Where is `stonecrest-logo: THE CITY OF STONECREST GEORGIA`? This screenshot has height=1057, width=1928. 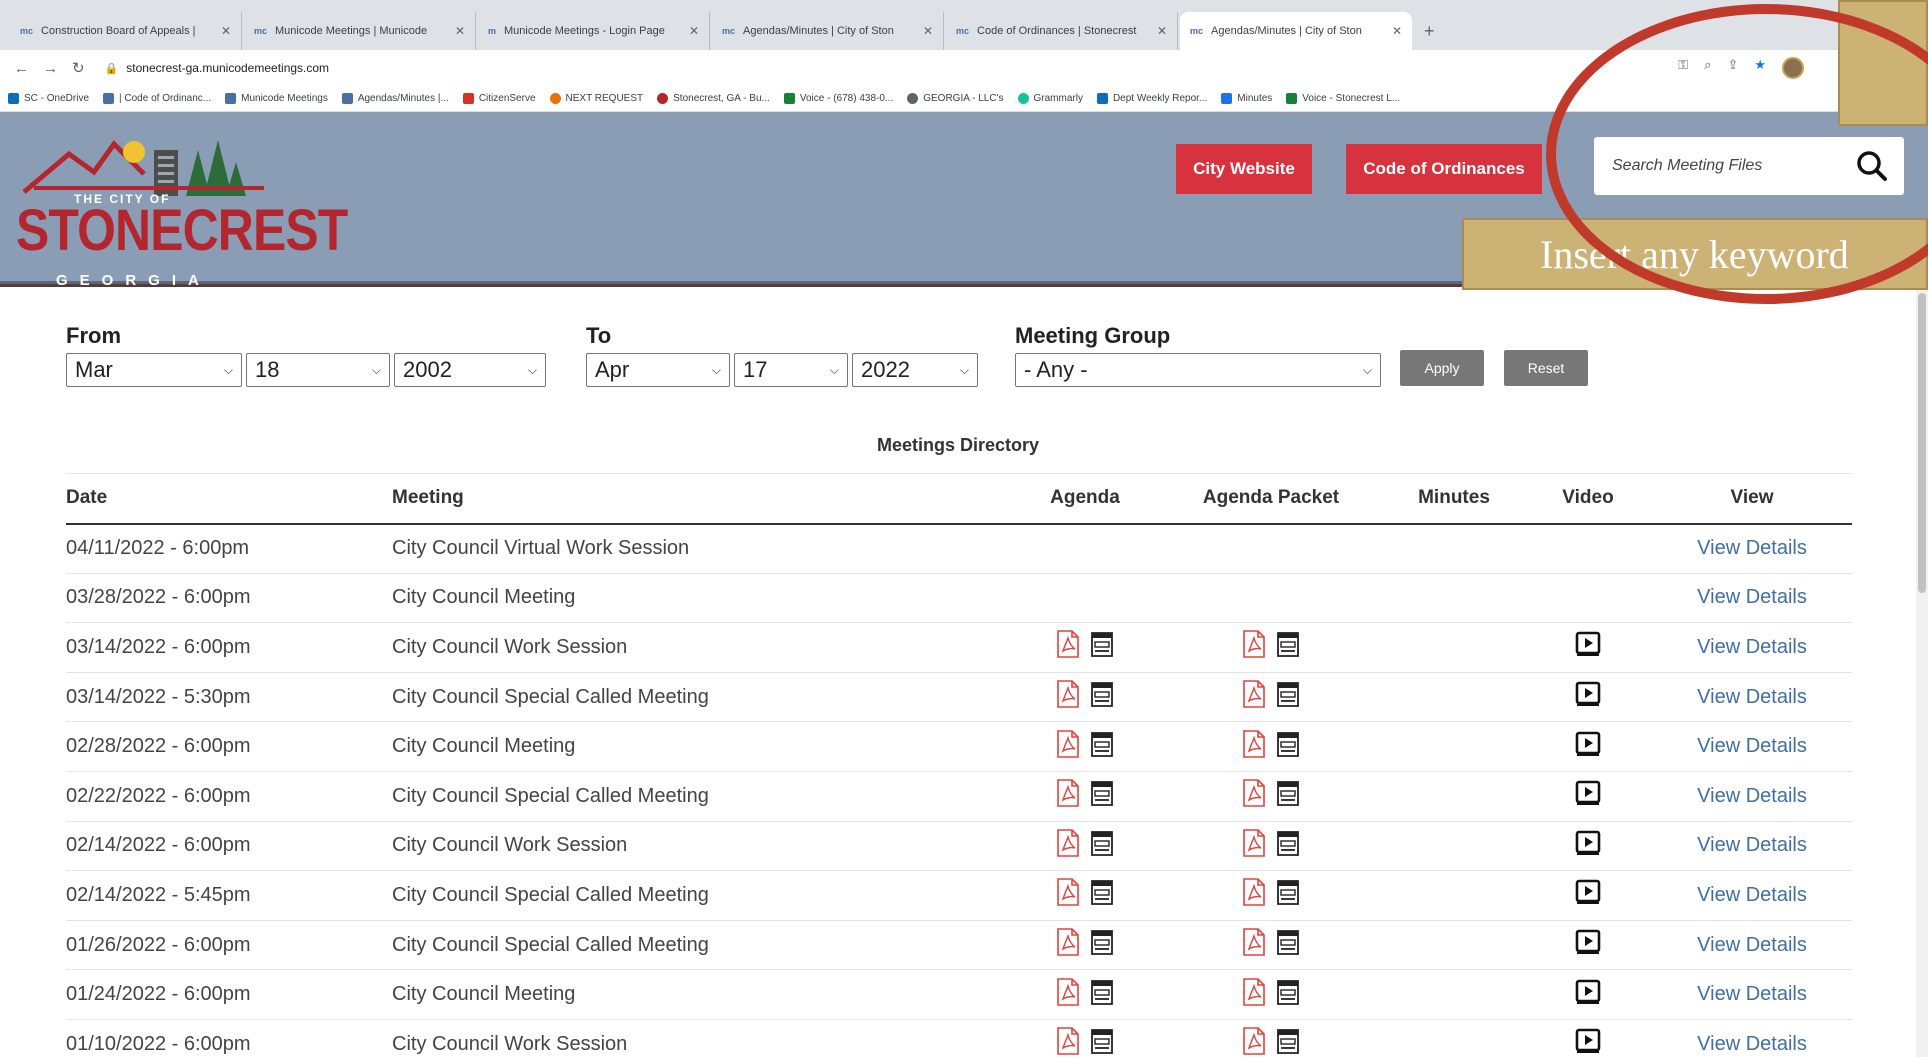 stonecrest-logo: THE CITY OF STONECREST GEORGIA is located at coordinates (181, 209).